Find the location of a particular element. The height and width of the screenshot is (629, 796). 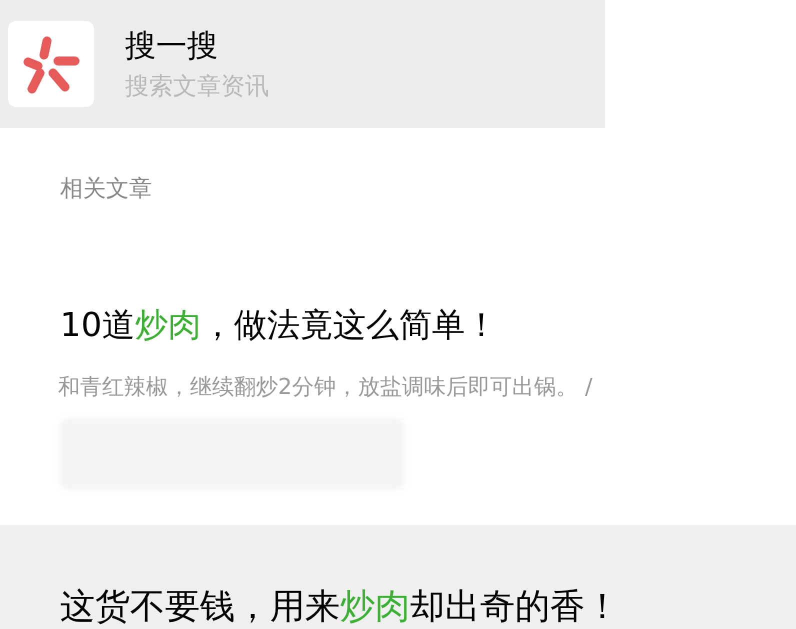

search-app-icon is located at coordinates (51, 64).